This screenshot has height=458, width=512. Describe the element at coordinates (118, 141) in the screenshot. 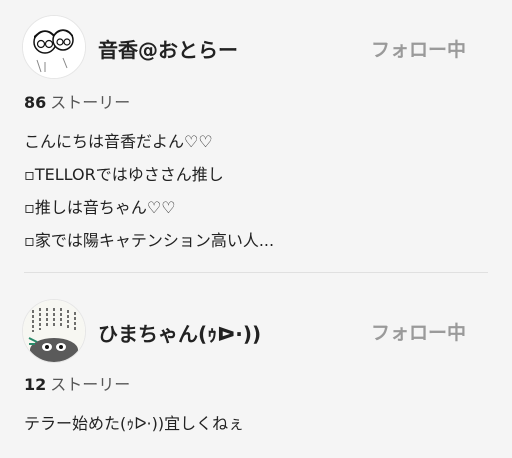

I see `bio-line: こんにちは音香だよん♡♡` at that location.